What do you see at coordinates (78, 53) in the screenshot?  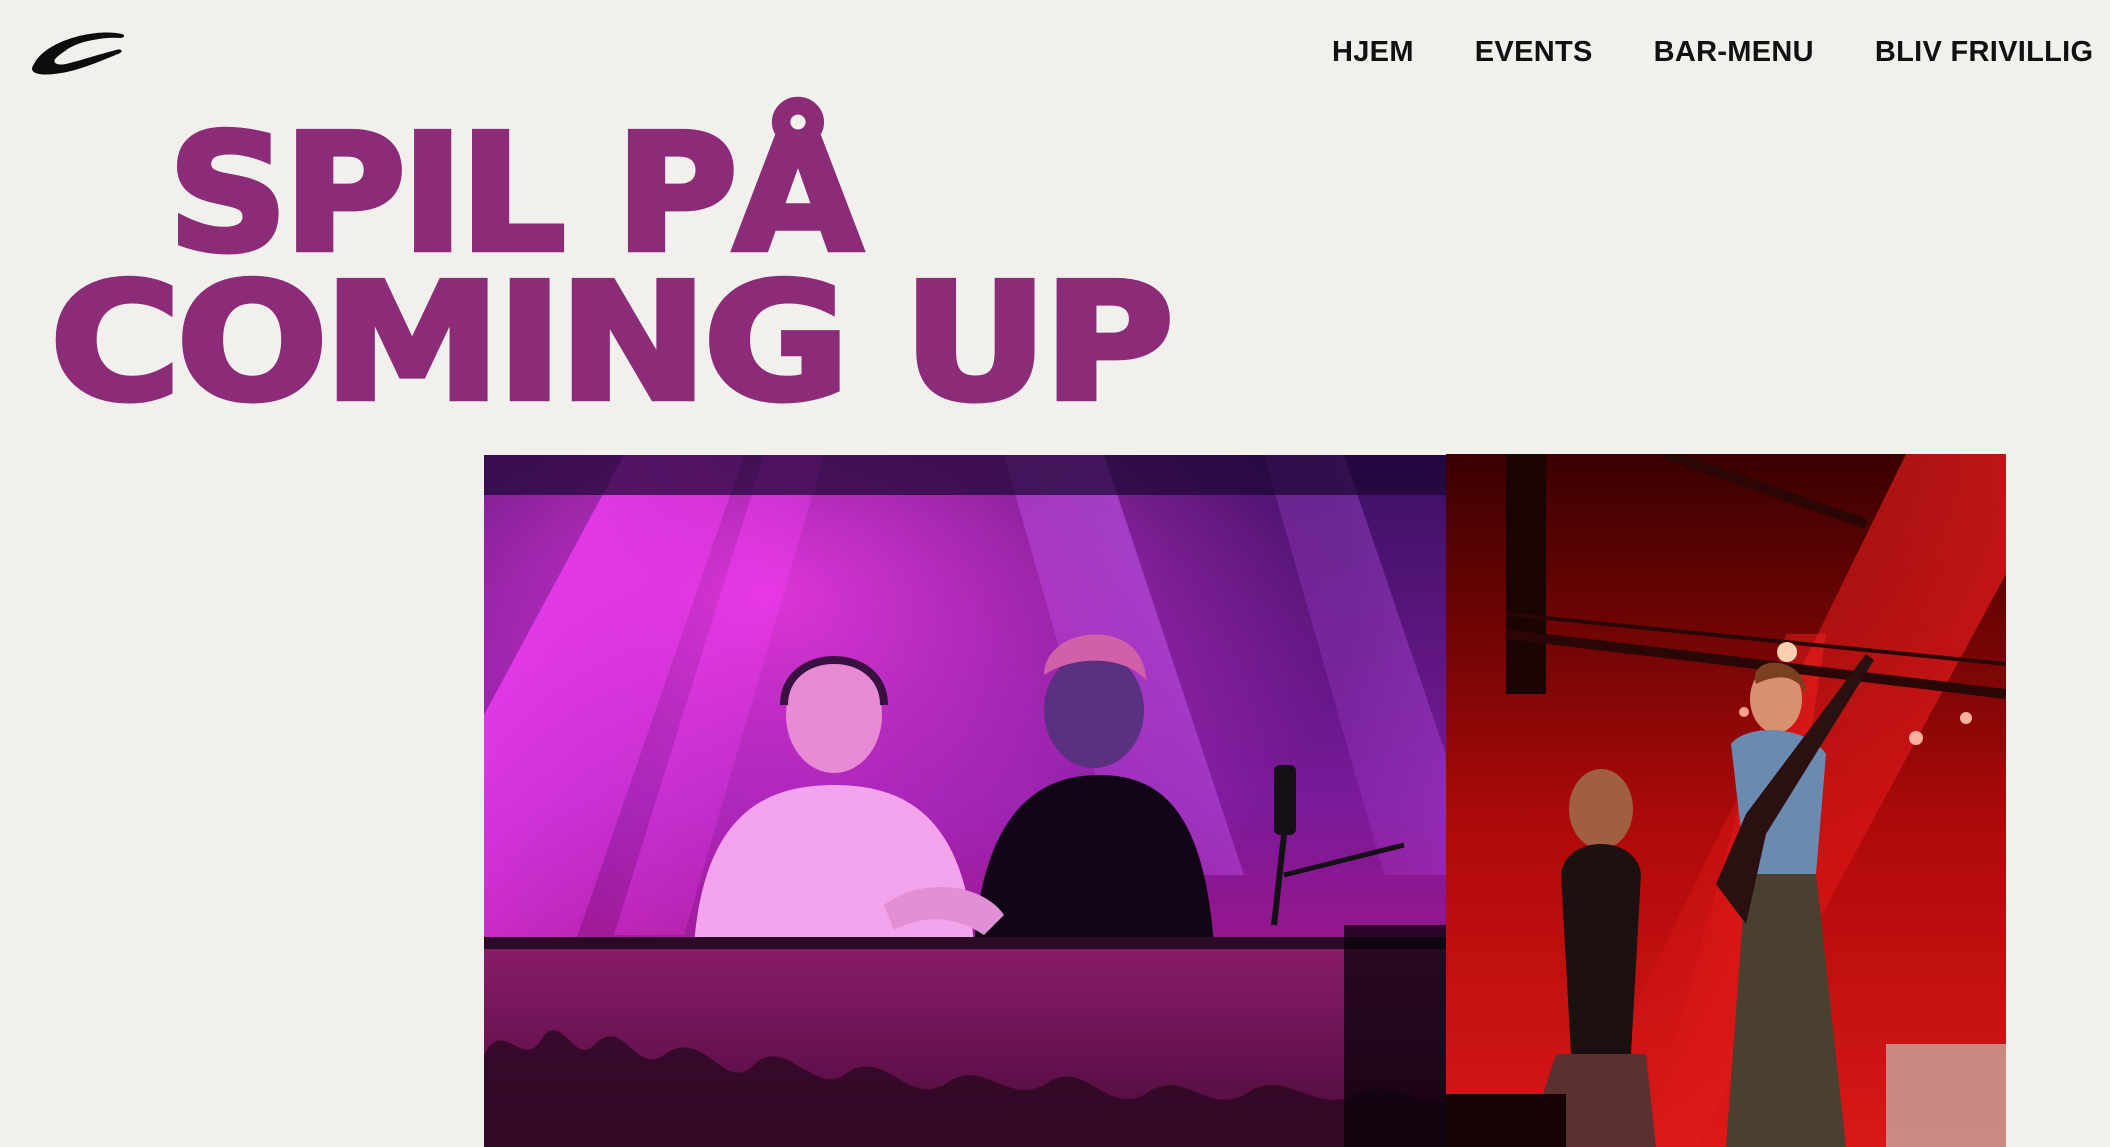 I see `logo-swoosh-icon` at bounding box center [78, 53].